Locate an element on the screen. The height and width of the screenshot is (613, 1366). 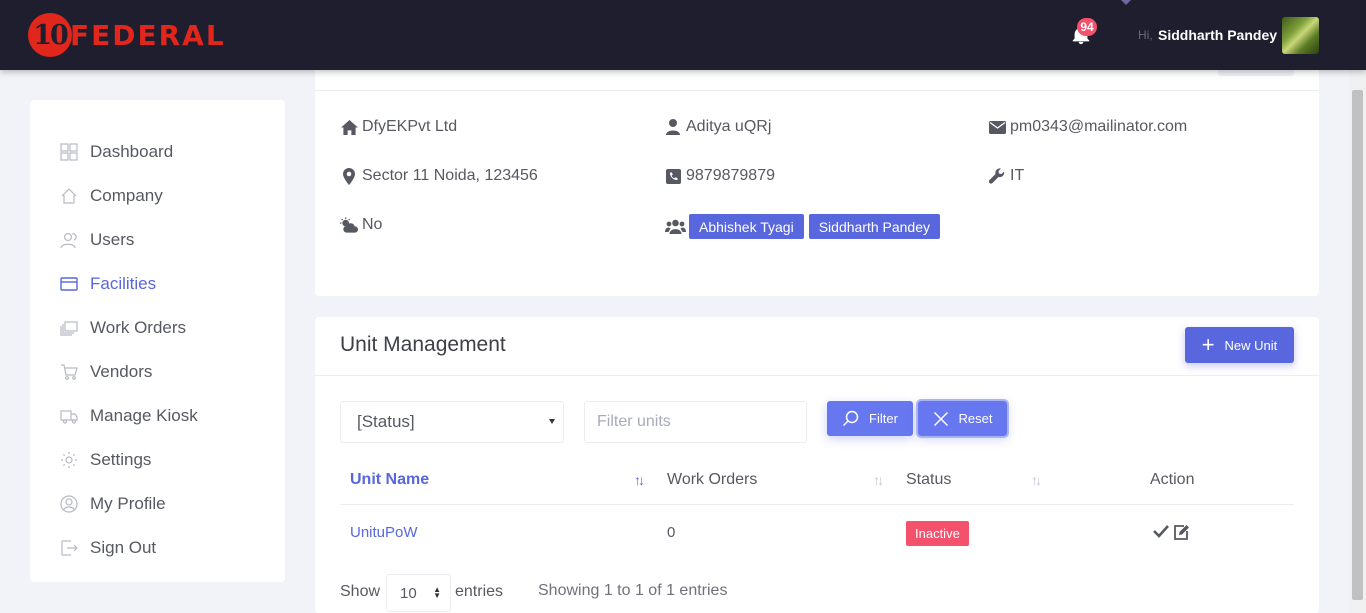
company-info: DfyEKPvt Ltd is located at coordinates (398, 127).